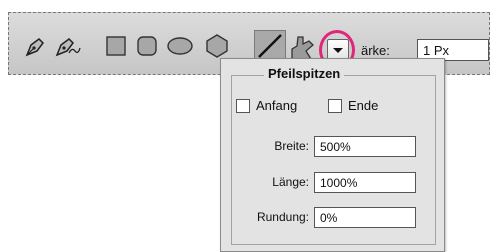 The height and width of the screenshot is (252, 498). Describe the element at coordinates (365, 146) in the screenshot. I see `width-input: 500%` at that location.